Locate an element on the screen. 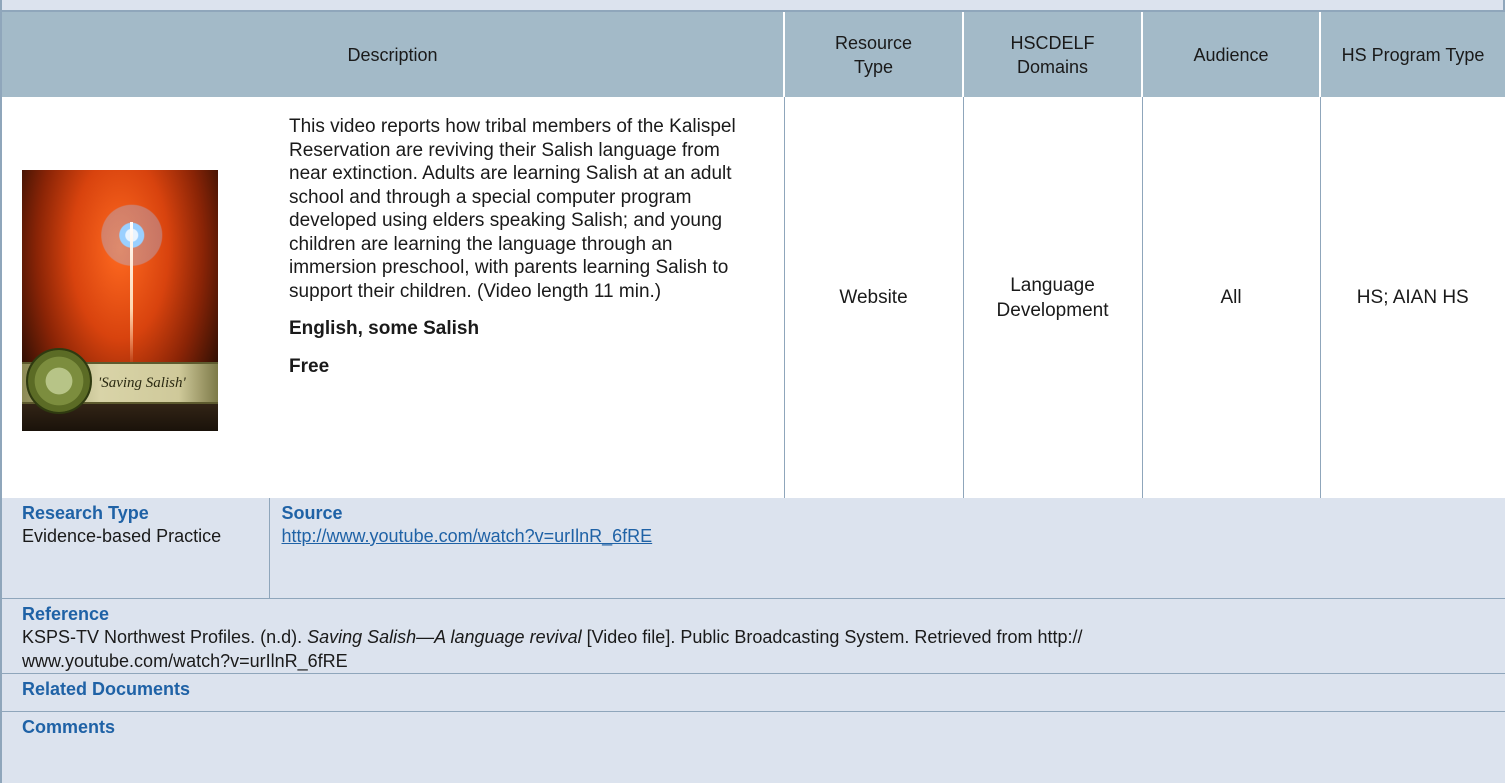 This screenshot has height=783, width=1505. seal-icon is located at coordinates (59, 381).